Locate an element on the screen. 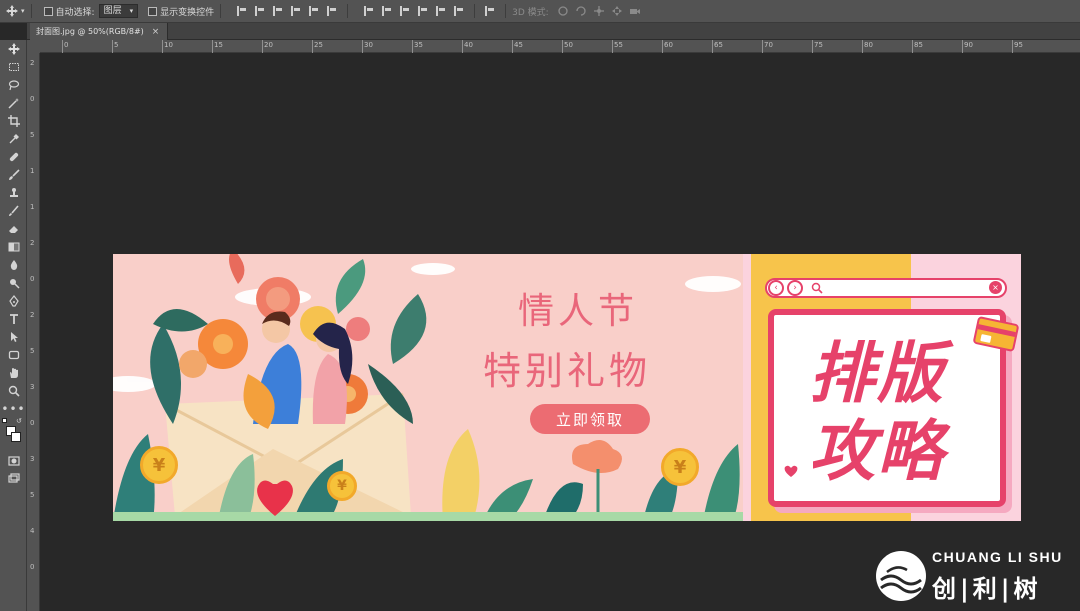  ruler-top-label: 5 is located at coordinates (116, 45).